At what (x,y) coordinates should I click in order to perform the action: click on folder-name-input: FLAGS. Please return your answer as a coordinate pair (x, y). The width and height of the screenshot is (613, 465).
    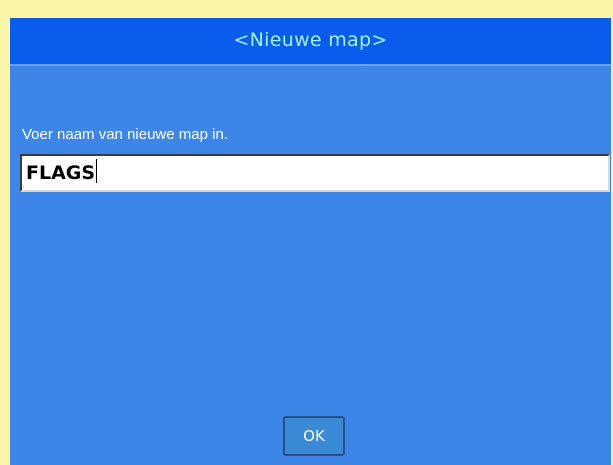
    Looking at the image, I should click on (315, 173).